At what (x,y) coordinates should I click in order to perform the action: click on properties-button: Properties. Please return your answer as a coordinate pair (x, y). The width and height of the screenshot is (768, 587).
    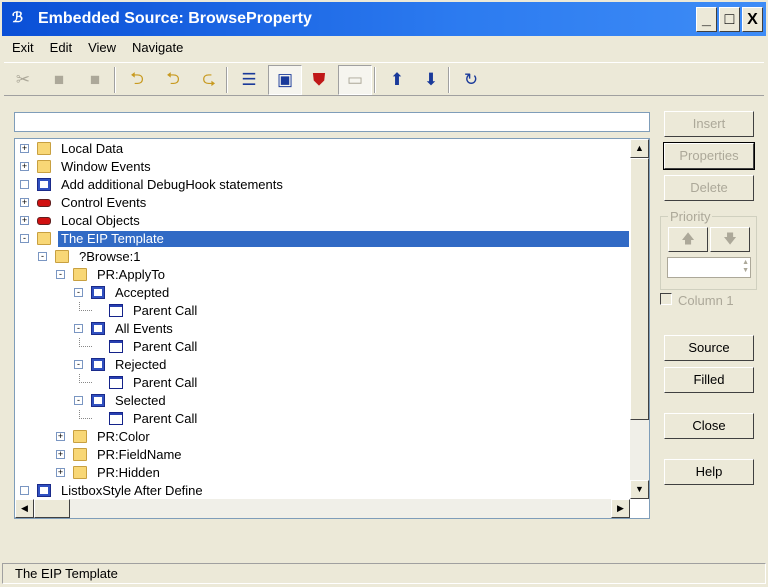
    Looking at the image, I should click on (709, 156).